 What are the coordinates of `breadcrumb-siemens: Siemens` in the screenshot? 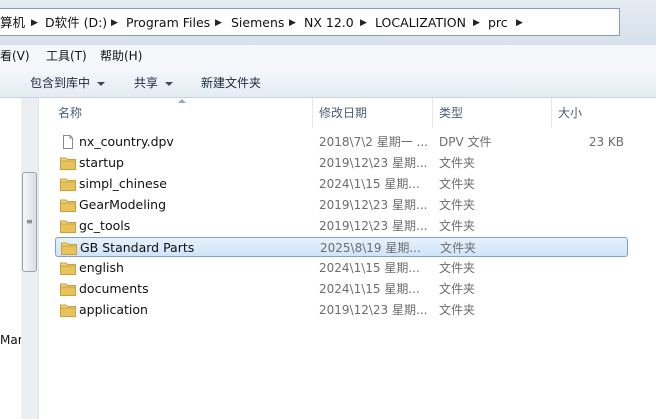 It's located at (257, 23).